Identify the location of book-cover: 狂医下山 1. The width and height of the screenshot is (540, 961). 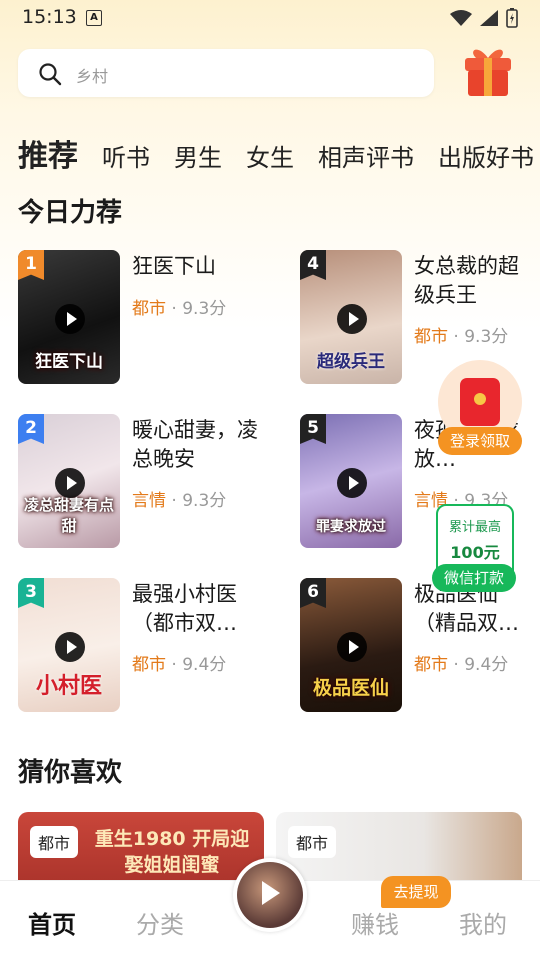
(69, 317).